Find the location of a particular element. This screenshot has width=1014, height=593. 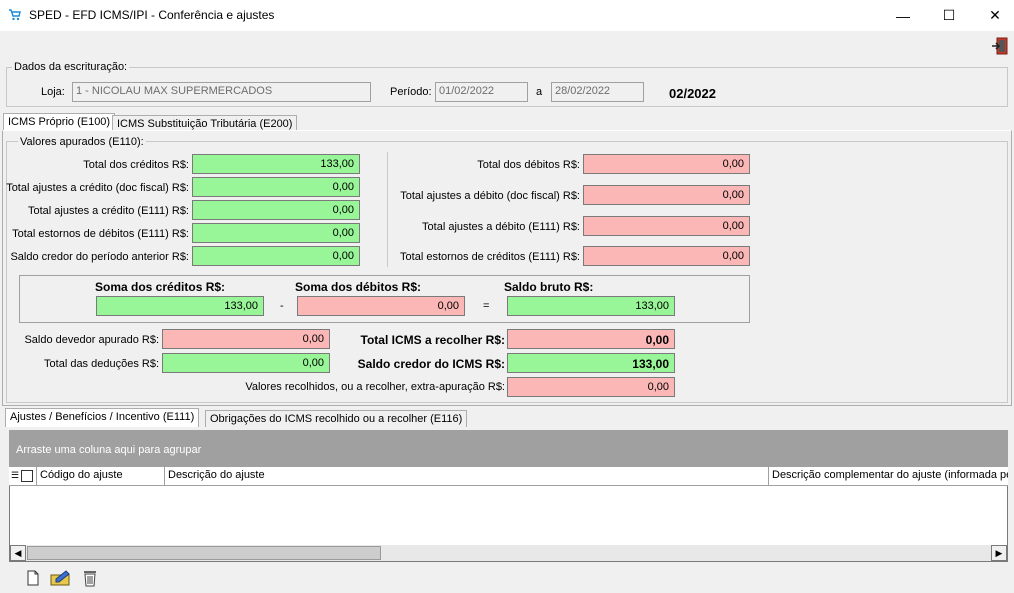

icms-recolher-field: 0,00 is located at coordinates (591, 339).